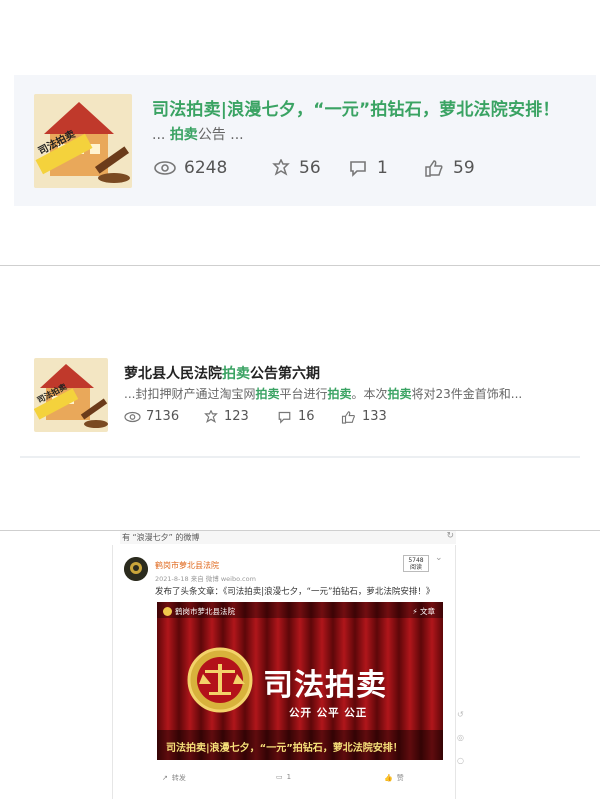 Image resolution: width=600 pixels, height=799 pixels. What do you see at coordinates (205, 579) in the screenshot?
I see `post-meta: 2021-8-18 来自 微博 weibo.com` at bounding box center [205, 579].